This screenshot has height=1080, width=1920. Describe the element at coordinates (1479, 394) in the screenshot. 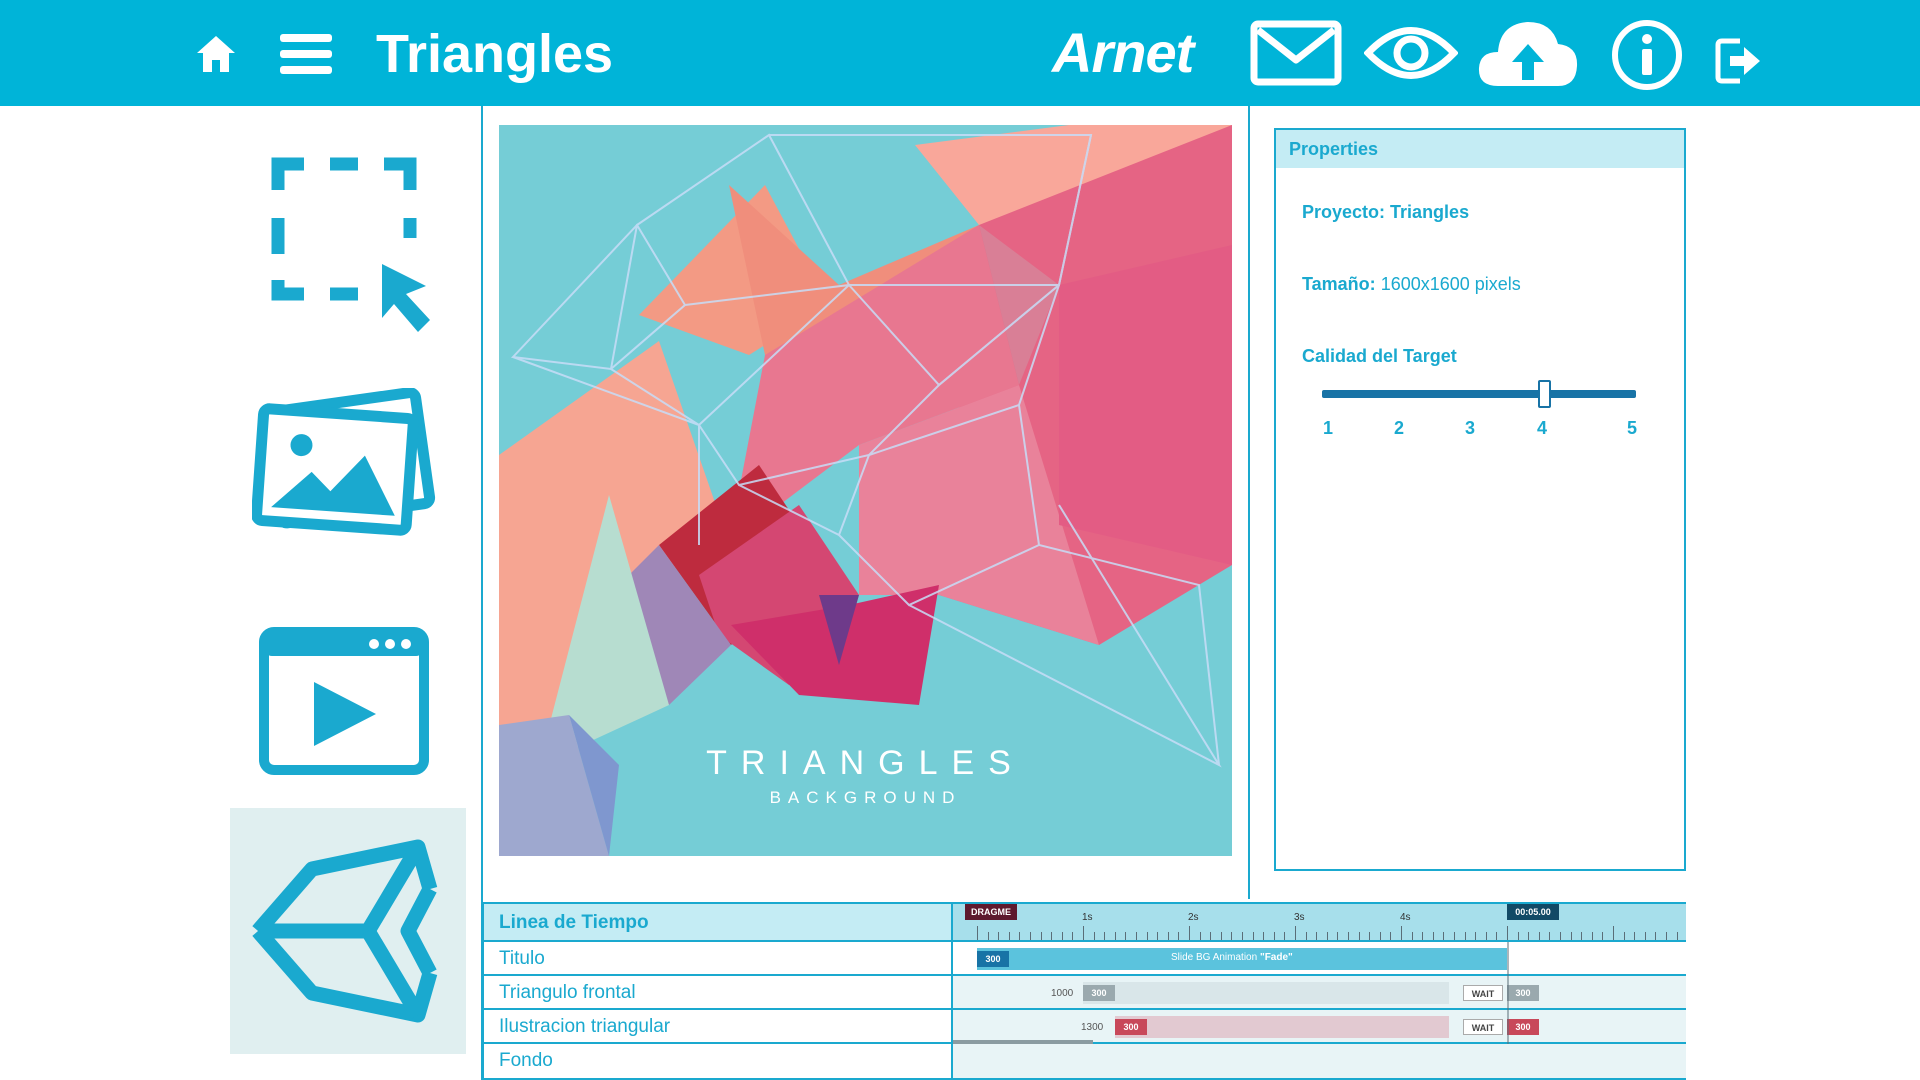

I see `quality-slider-track` at that location.